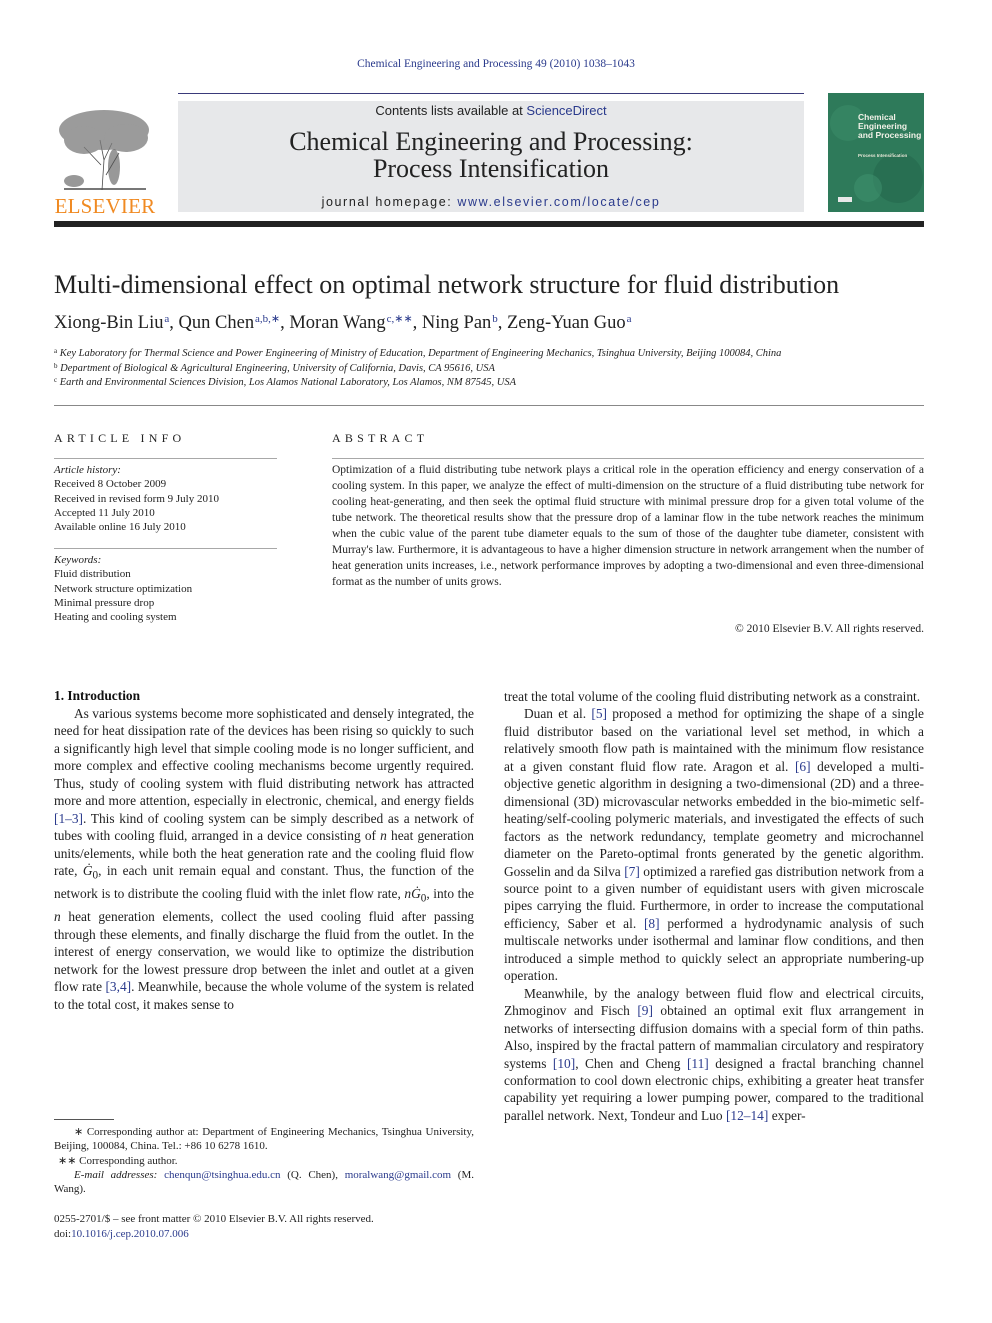  What do you see at coordinates (890, 126) in the screenshot?
I see `cover-title: Chemical Engineering and Processing` at bounding box center [890, 126].